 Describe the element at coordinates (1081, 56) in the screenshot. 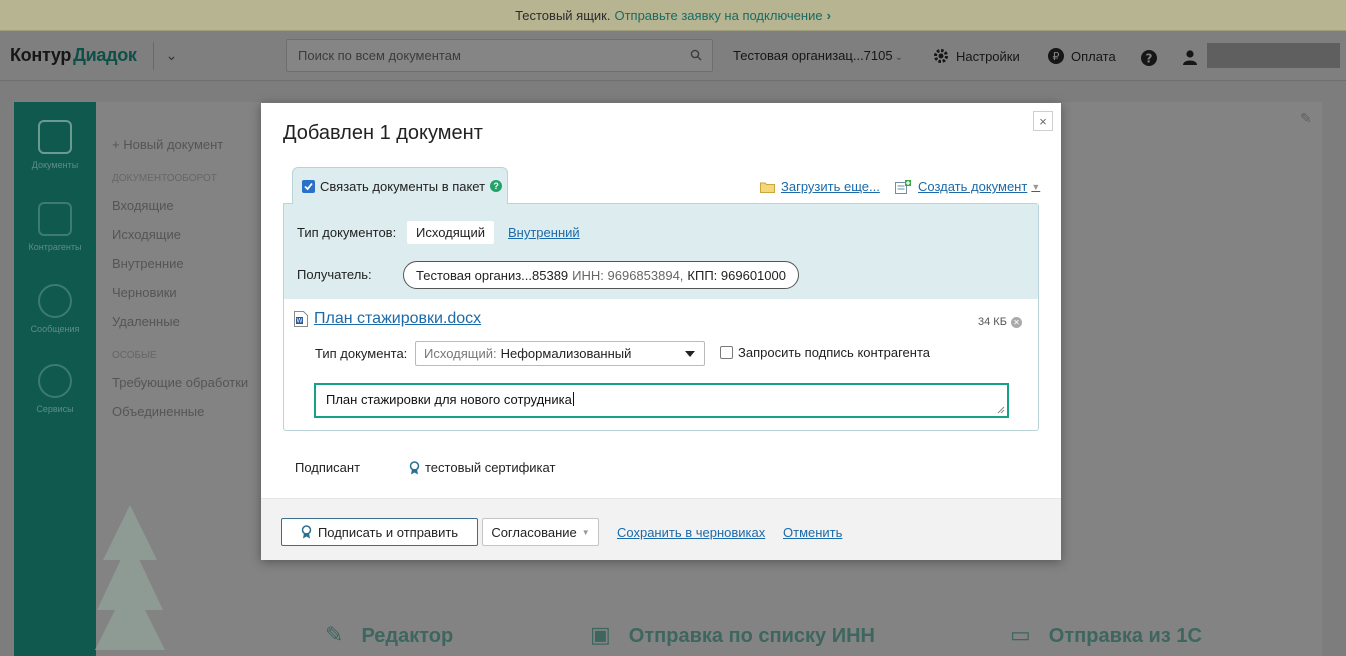

I see `payment-button: ₽ Оплата` at that location.